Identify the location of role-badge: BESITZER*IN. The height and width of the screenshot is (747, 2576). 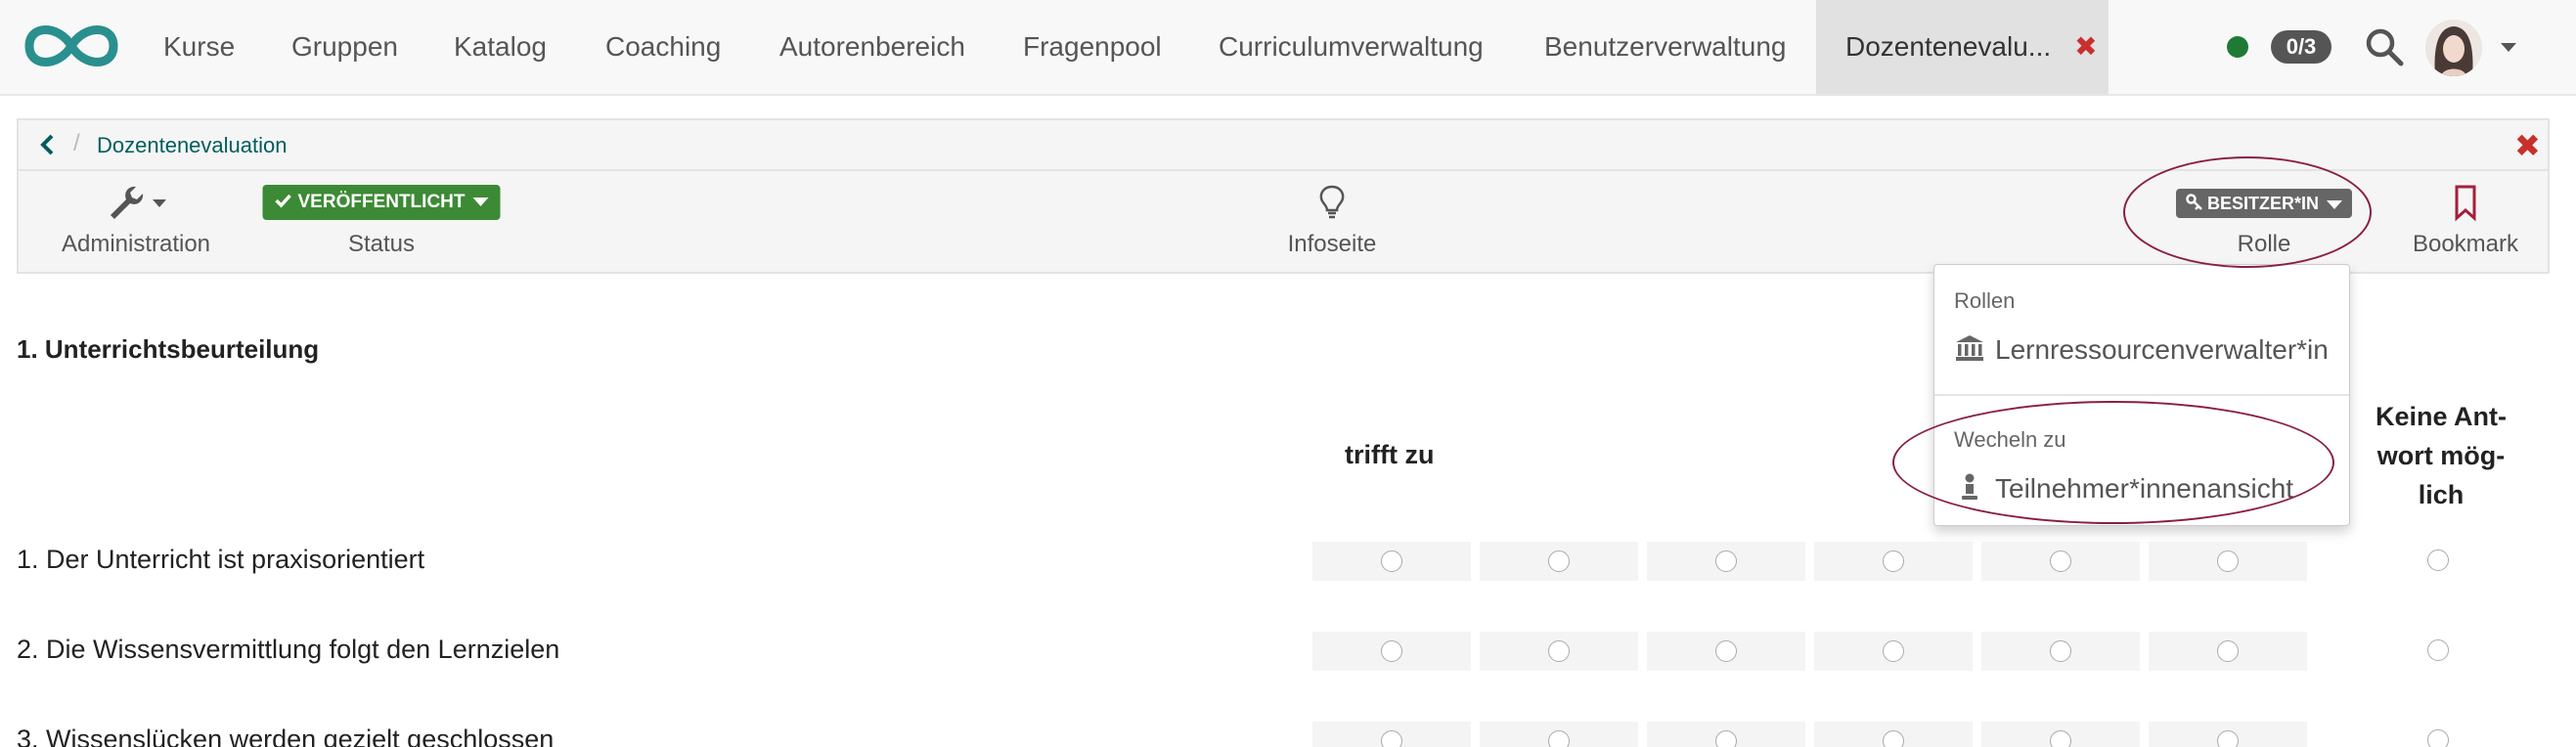
(2264, 204).